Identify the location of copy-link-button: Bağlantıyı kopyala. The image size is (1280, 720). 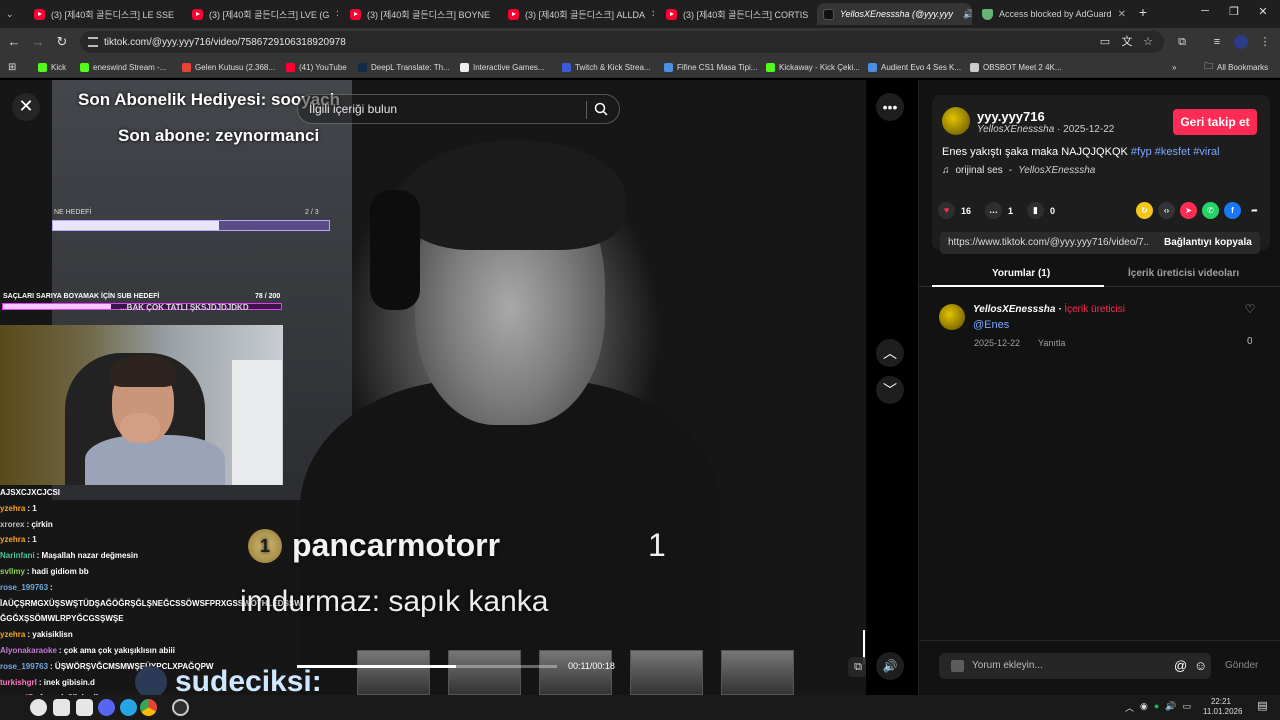
(1208, 242).